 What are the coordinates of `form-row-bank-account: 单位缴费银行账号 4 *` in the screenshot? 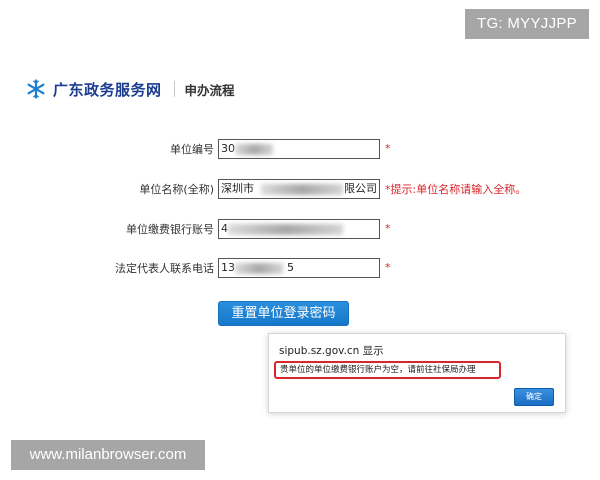 It's located at (300, 230).